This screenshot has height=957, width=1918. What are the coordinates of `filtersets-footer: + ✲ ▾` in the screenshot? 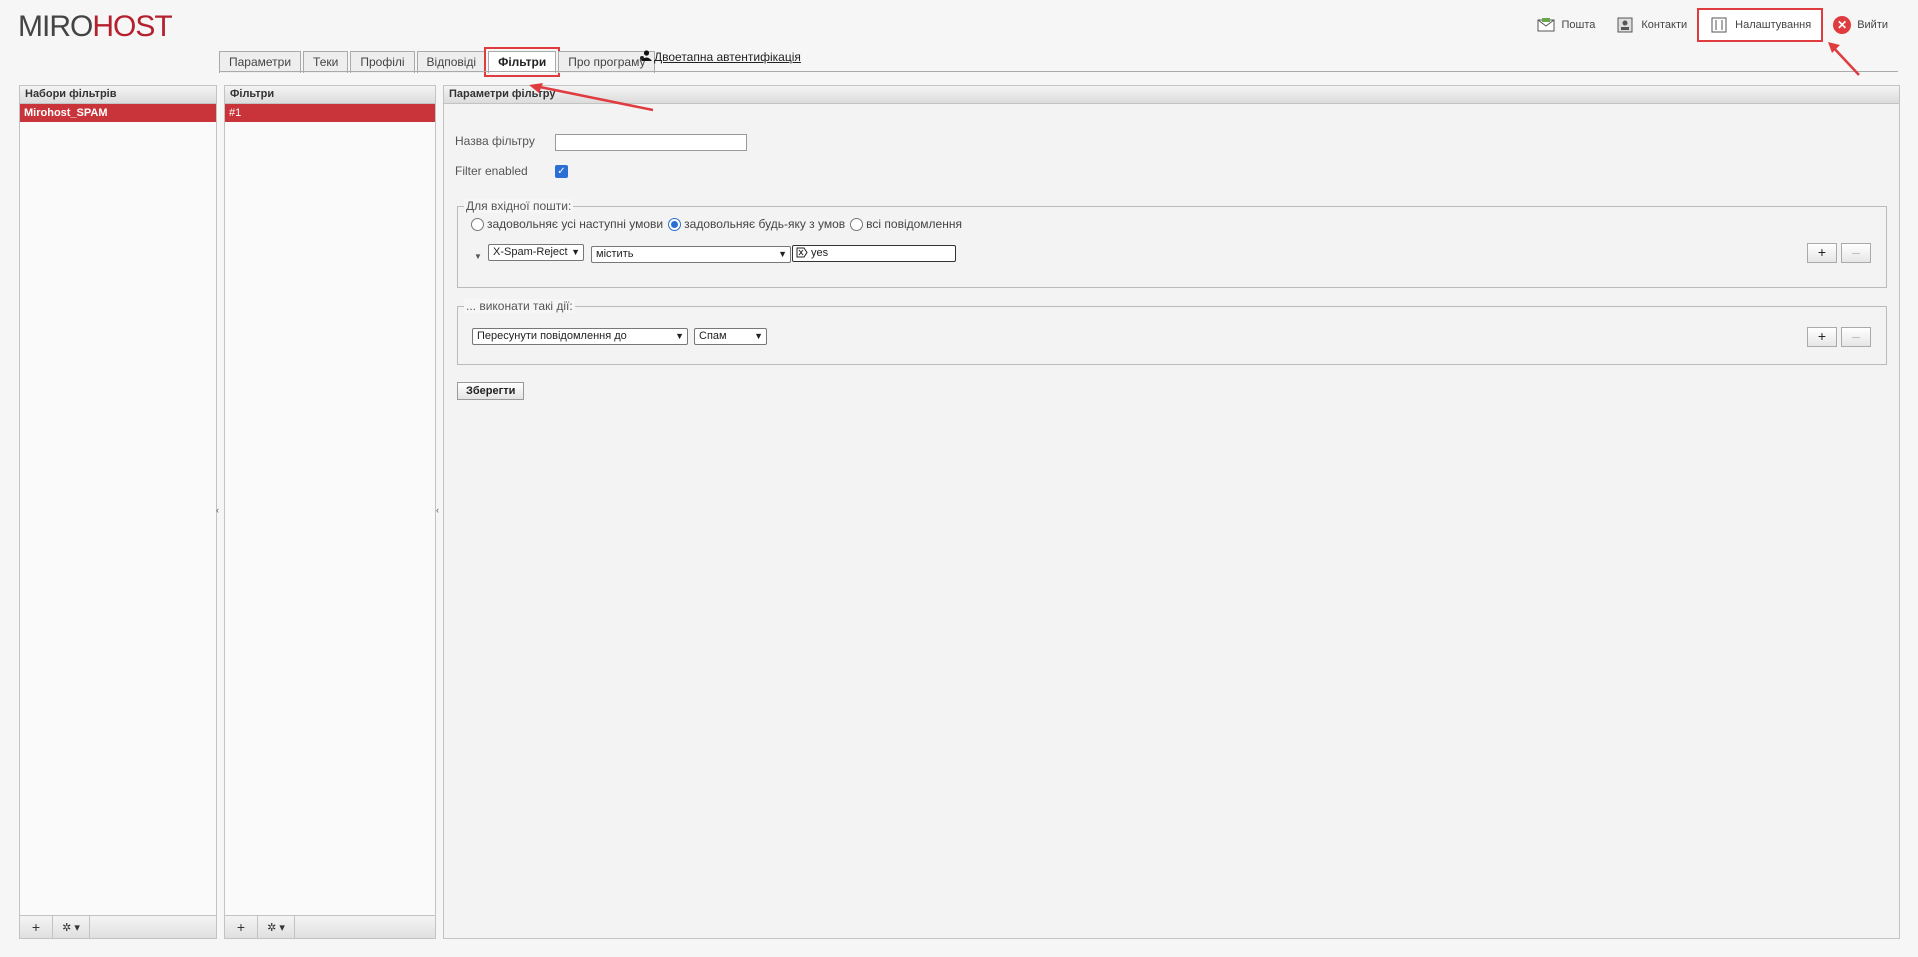 It's located at (118, 926).